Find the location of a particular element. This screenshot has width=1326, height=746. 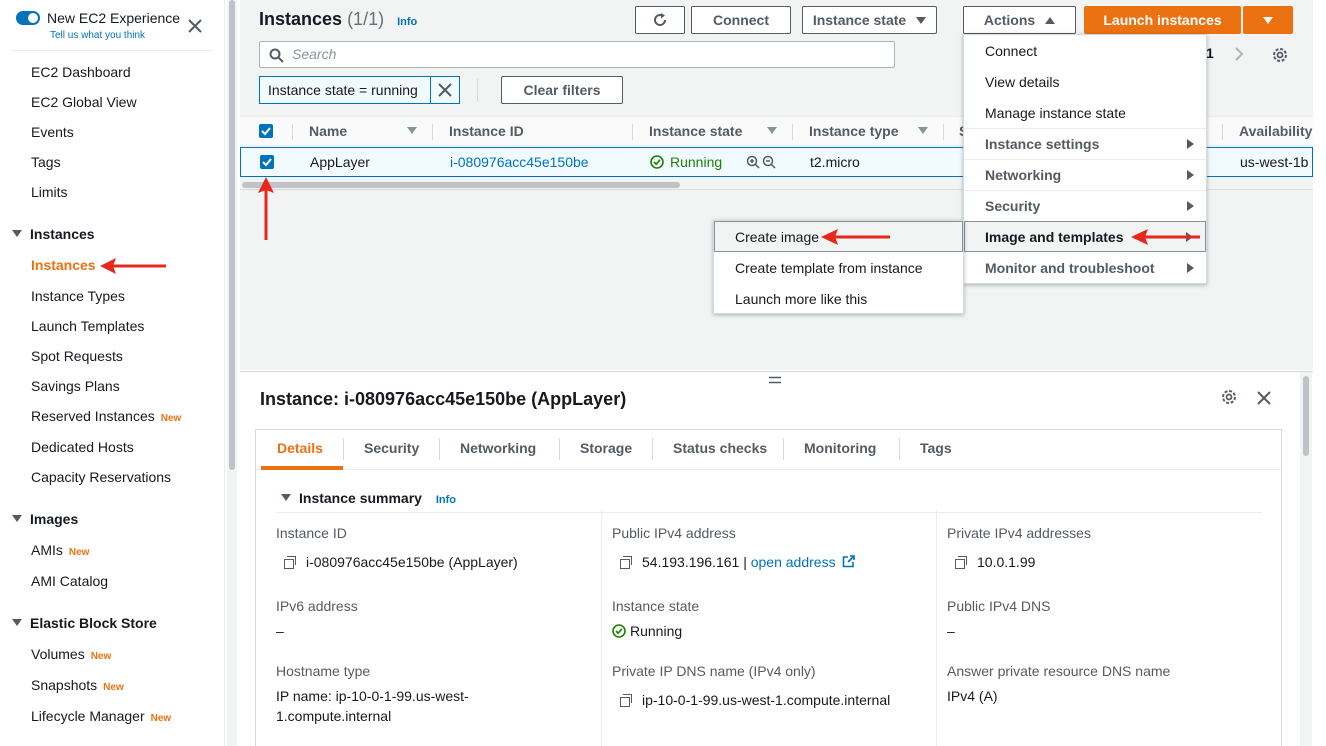

nav-volumes: Volumes New is located at coordinates (71, 654).